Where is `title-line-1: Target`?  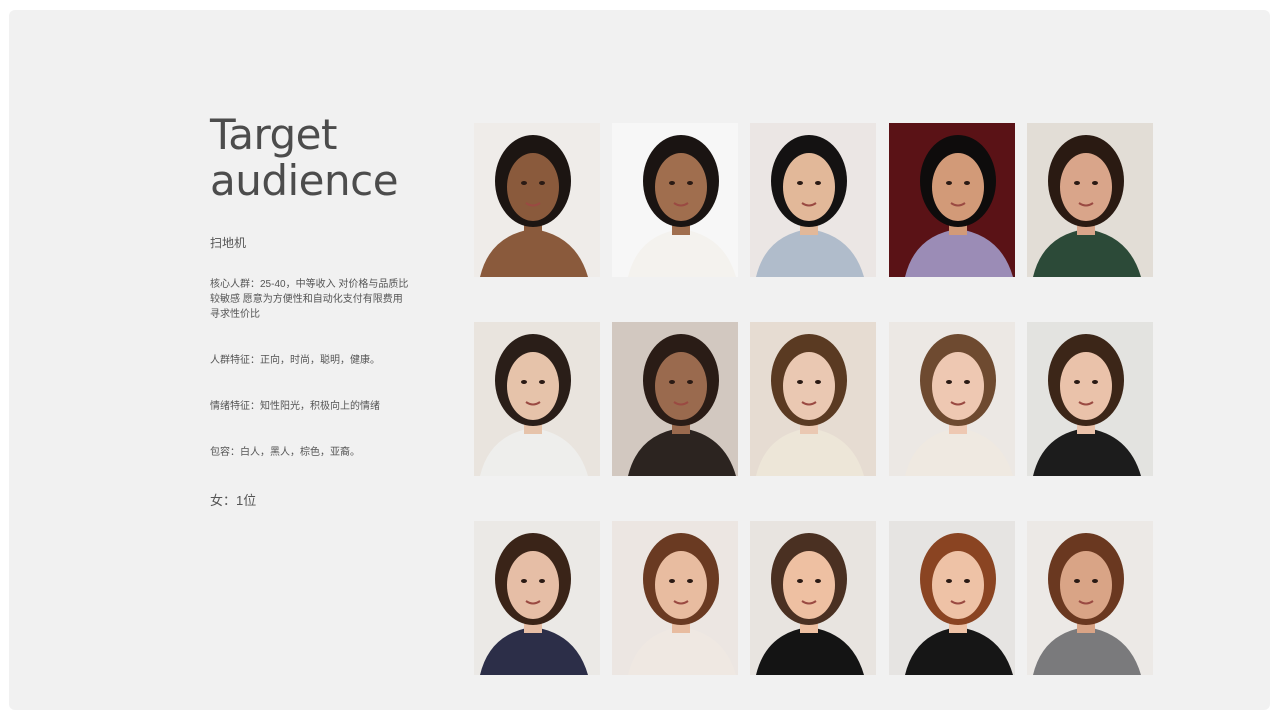 title-line-1: Target is located at coordinates (273, 134).